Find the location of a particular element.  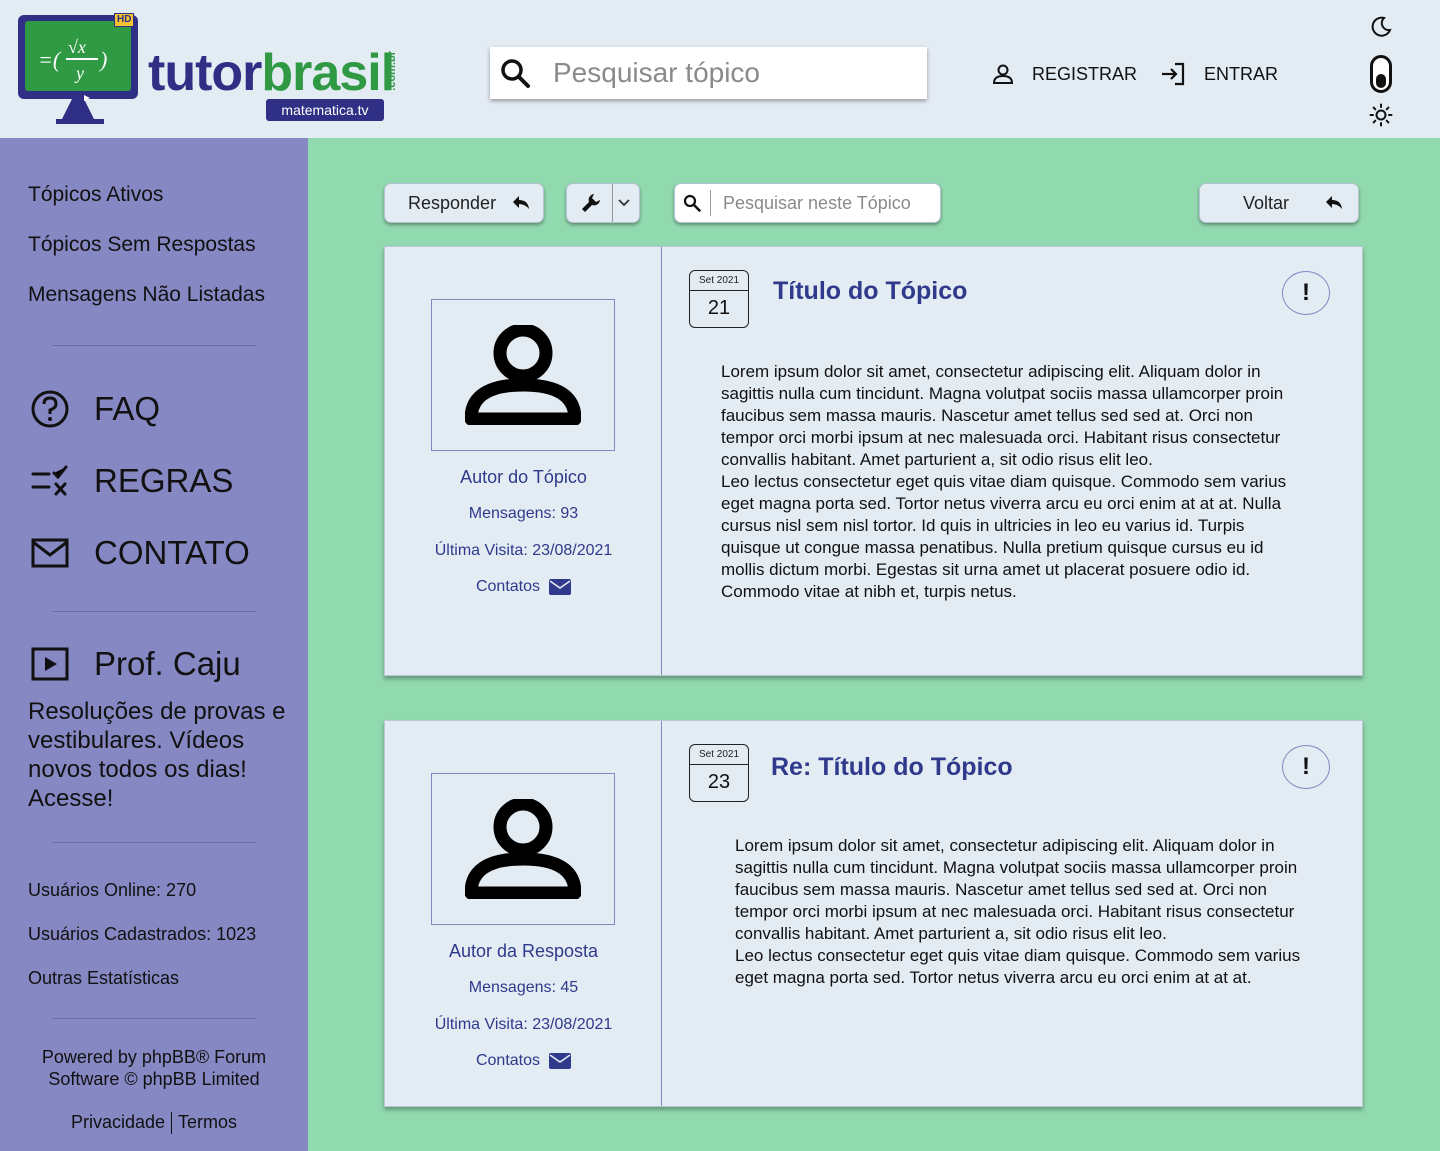

user-icon is located at coordinates (1003, 74).